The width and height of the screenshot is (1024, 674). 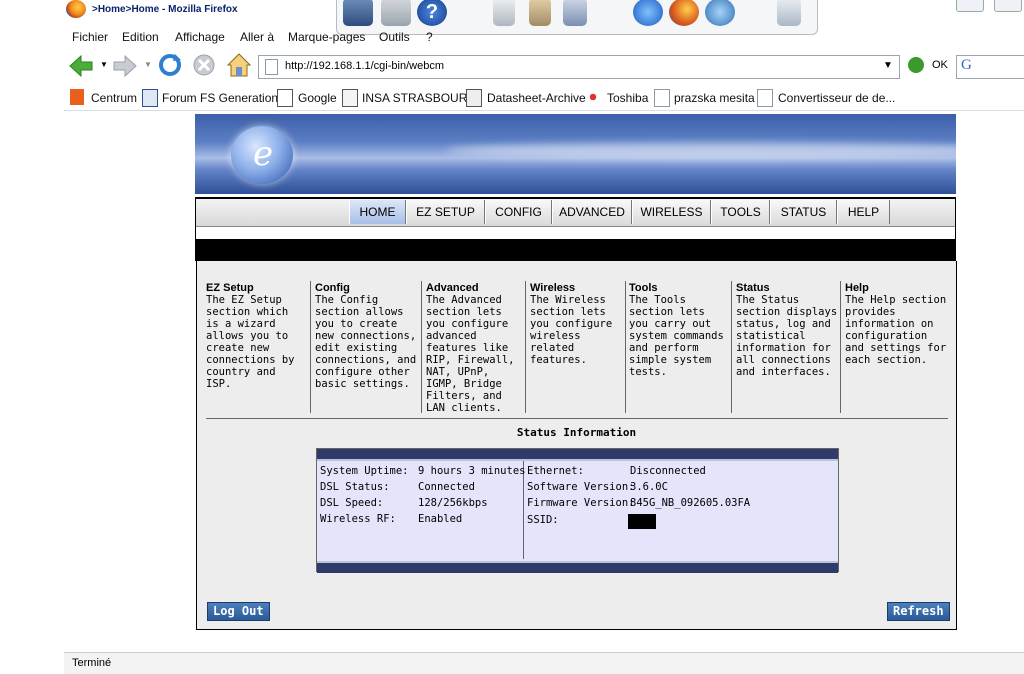 I want to click on desktop-icon, so click(x=358, y=13).